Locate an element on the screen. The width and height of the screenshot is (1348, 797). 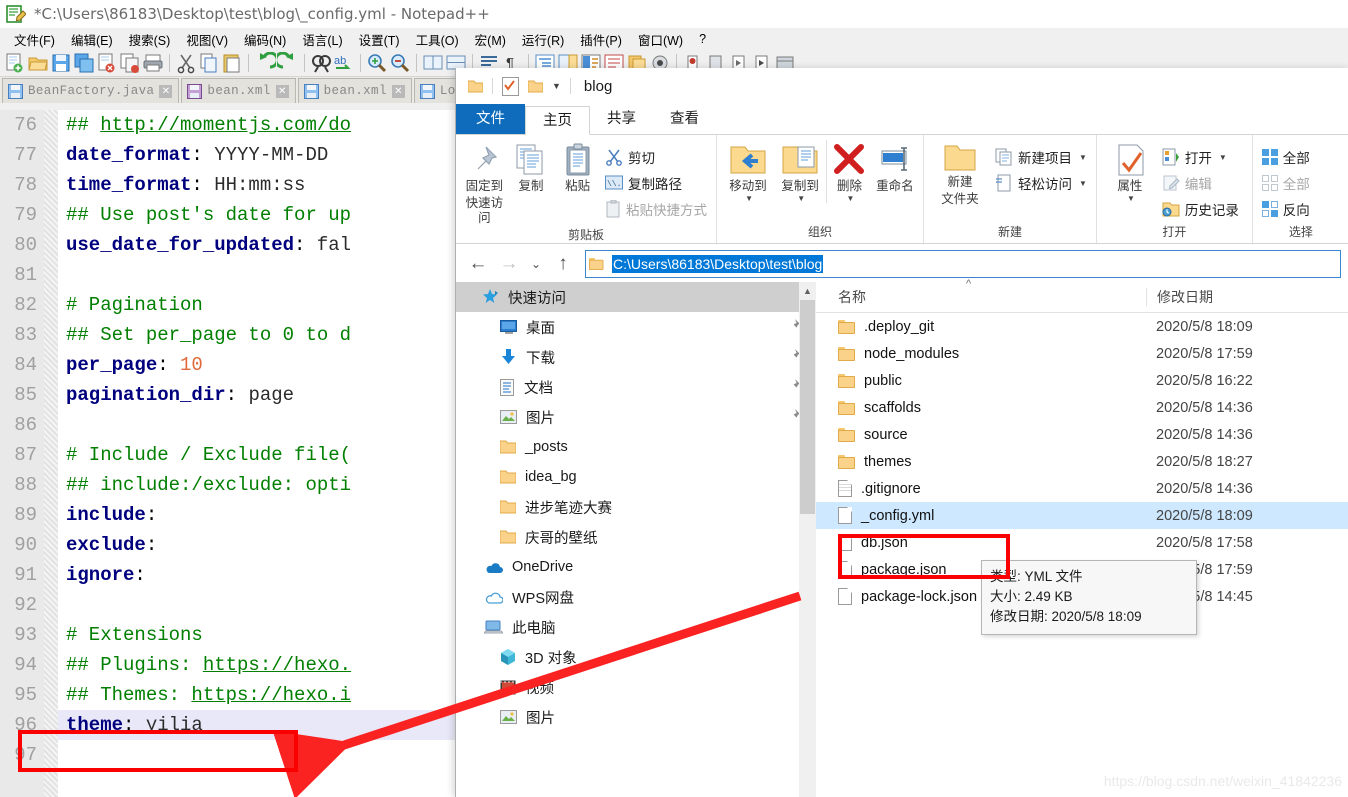
file-name-cell: public is located at coordinates (981, 381).